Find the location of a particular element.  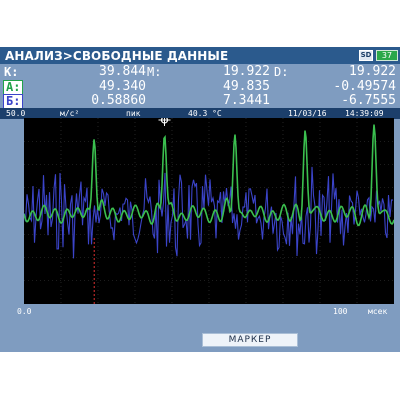

b-value-3: -6.7555 is located at coordinates (368, 100).